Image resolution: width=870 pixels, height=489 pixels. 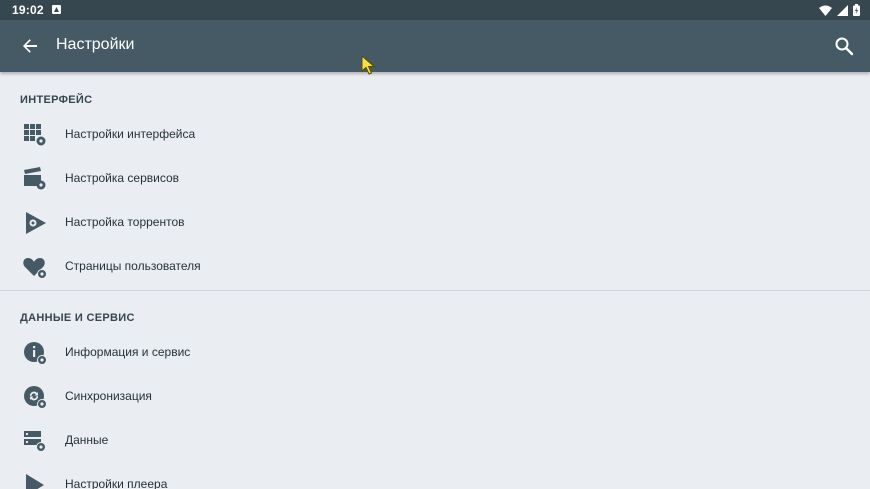 What do you see at coordinates (368, 65) in the screenshot?
I see `mouse-cursor-icon` at bounding box center [368, 65].